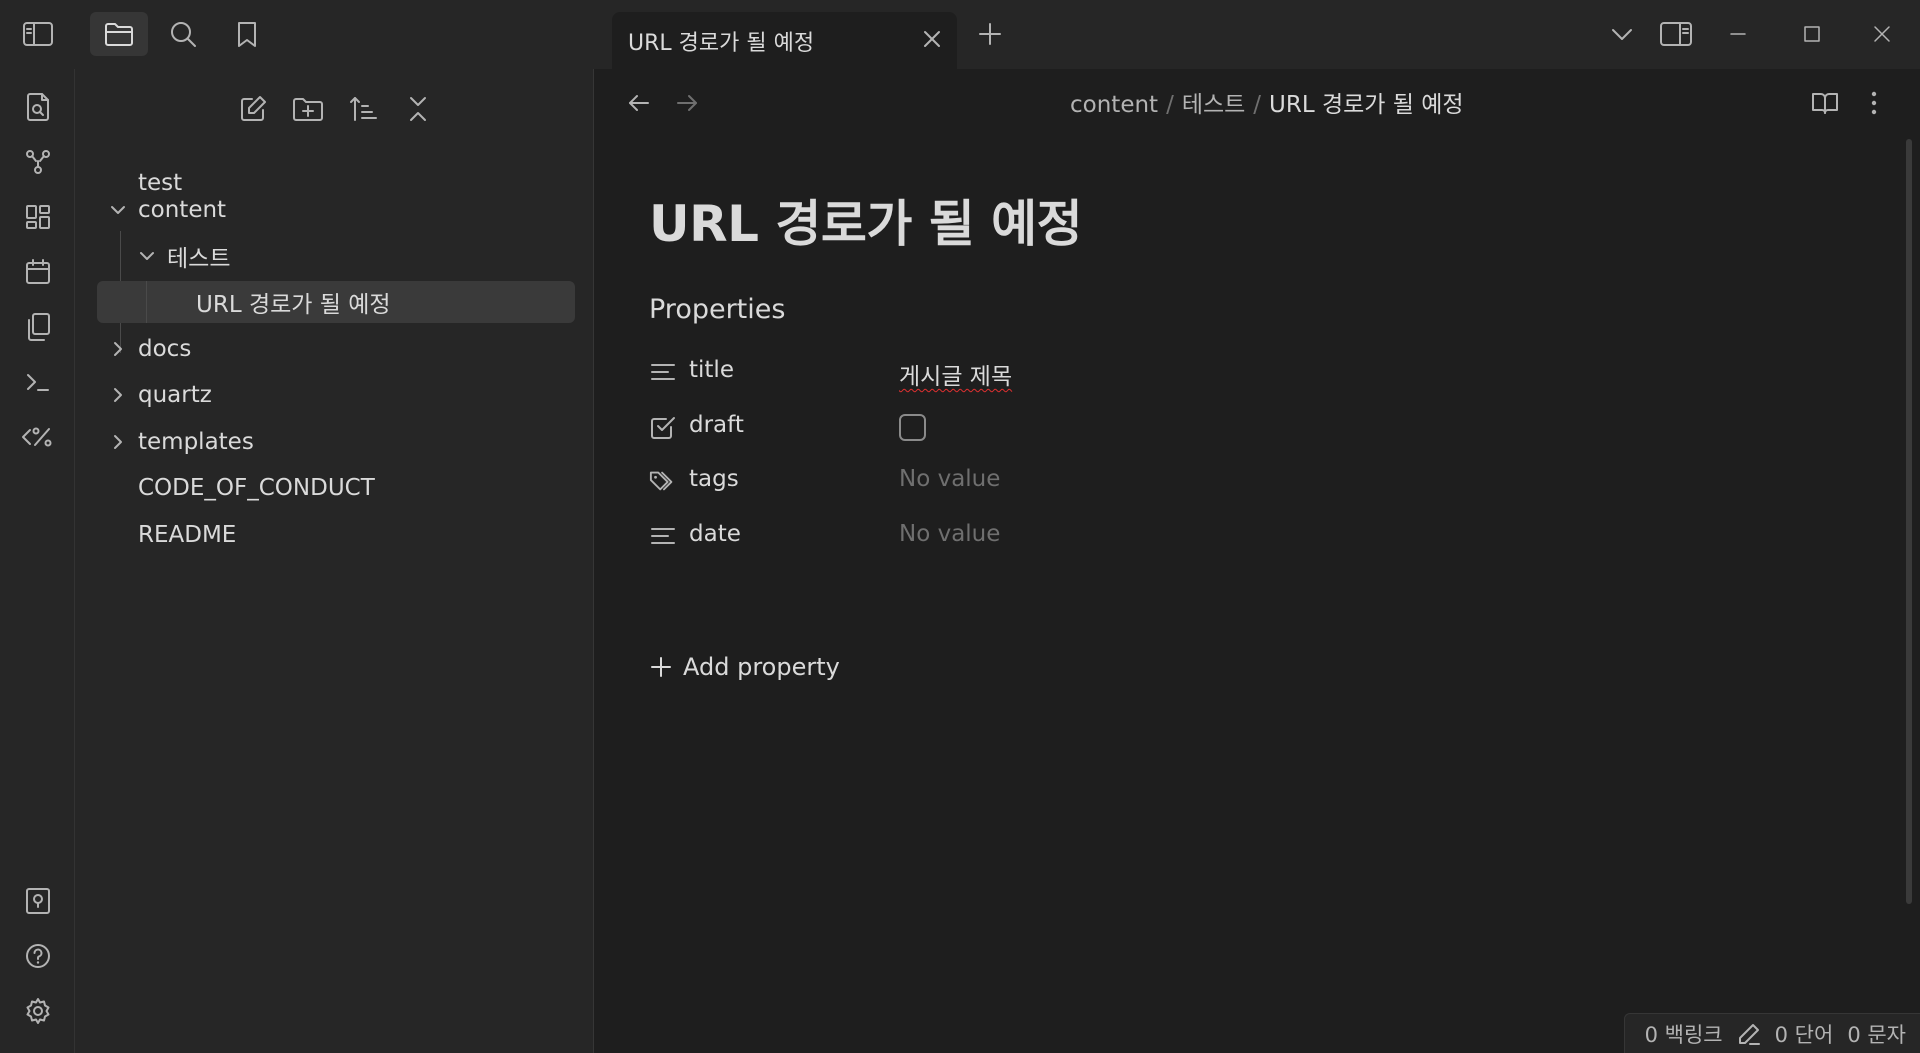  What do you see at coordinates (663, 427) in the screenshot?
I see `checkbox-icon` at bounding box center [663, 427].